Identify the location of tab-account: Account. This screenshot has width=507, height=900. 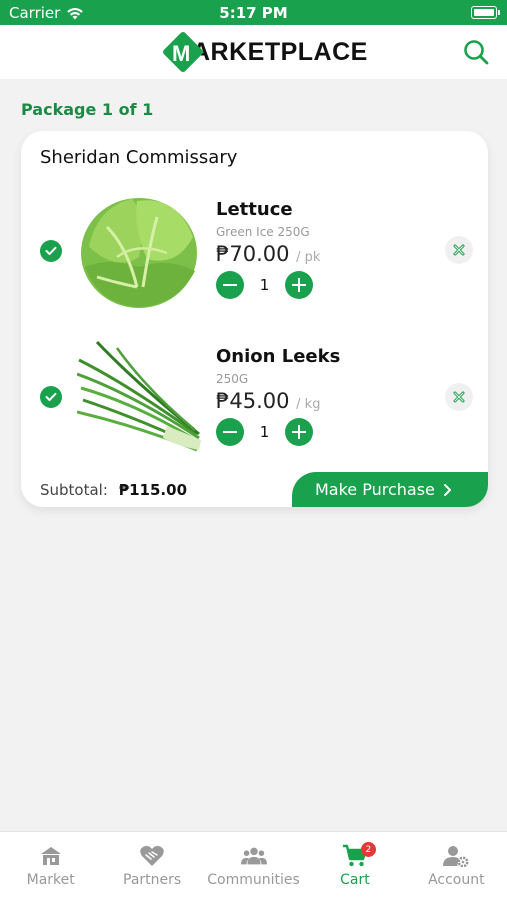
(456, 866).